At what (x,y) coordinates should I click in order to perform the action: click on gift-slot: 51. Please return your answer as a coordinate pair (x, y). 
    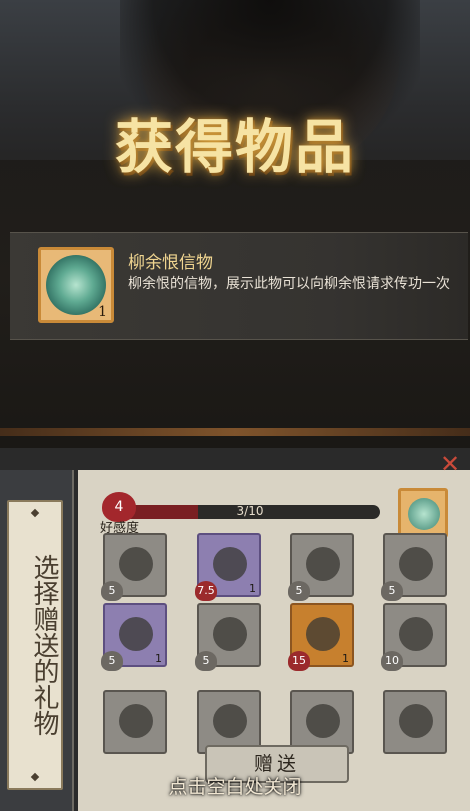
    Looking at the image, I should click on (134, 637).